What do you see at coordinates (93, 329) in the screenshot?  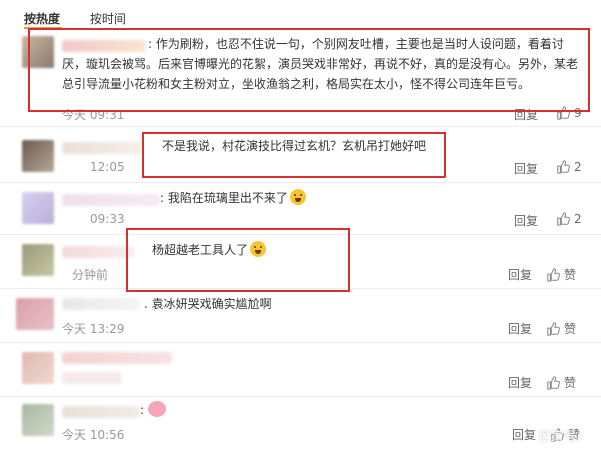 I see `comment-time: 今天 13:29` at bounding box center [93, 329].